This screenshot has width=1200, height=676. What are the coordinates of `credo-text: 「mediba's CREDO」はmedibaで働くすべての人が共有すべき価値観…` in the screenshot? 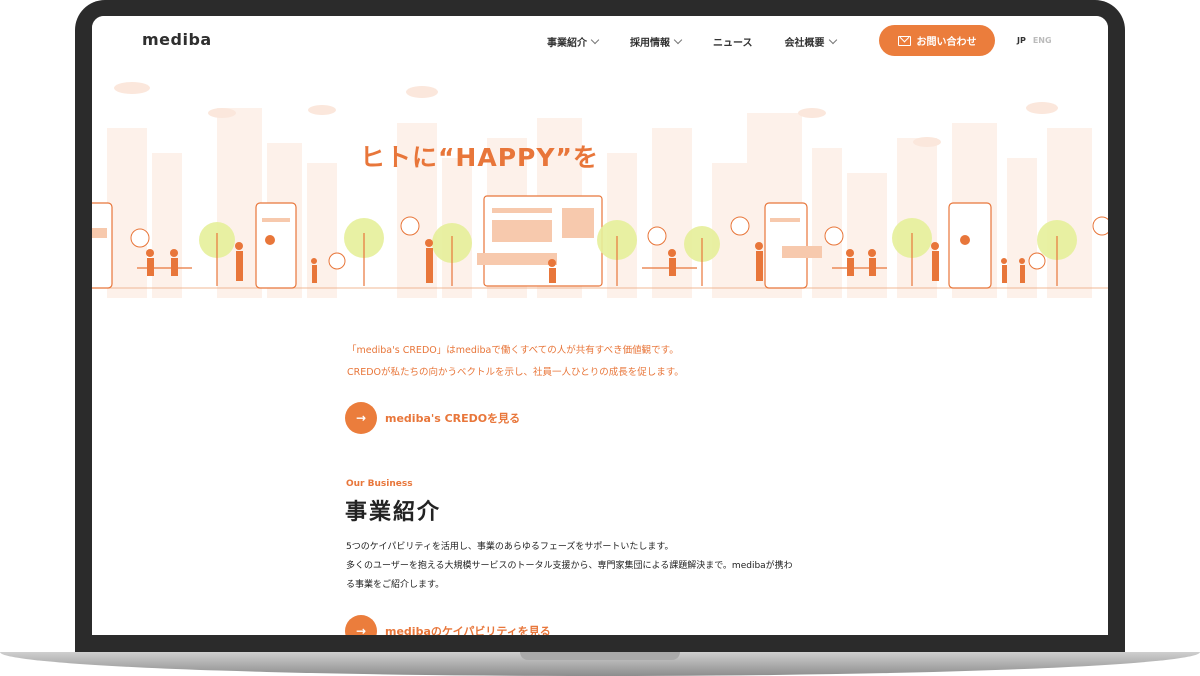 It's located at (515, 362).